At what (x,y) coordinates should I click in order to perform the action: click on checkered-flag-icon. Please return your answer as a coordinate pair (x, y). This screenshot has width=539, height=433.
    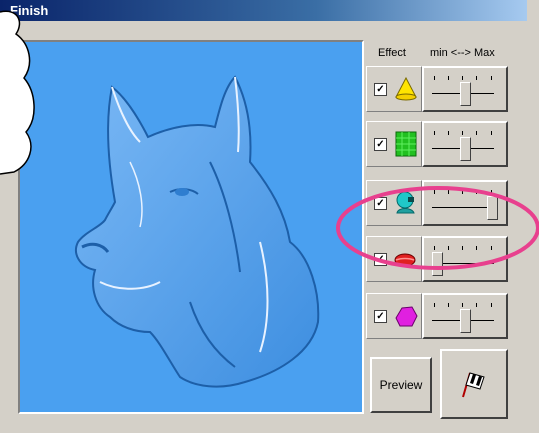
    Looking at the image, I should click on (473, 385).